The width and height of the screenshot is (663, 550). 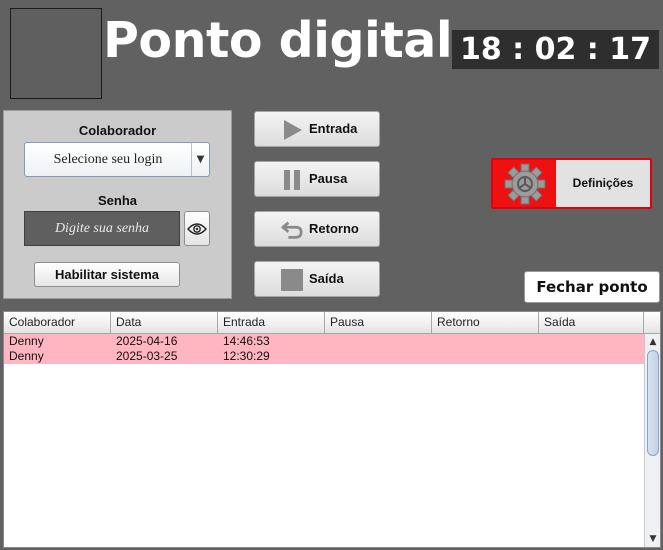 I want to click on entrada-button: Entrada, so click(x=317, y=129).